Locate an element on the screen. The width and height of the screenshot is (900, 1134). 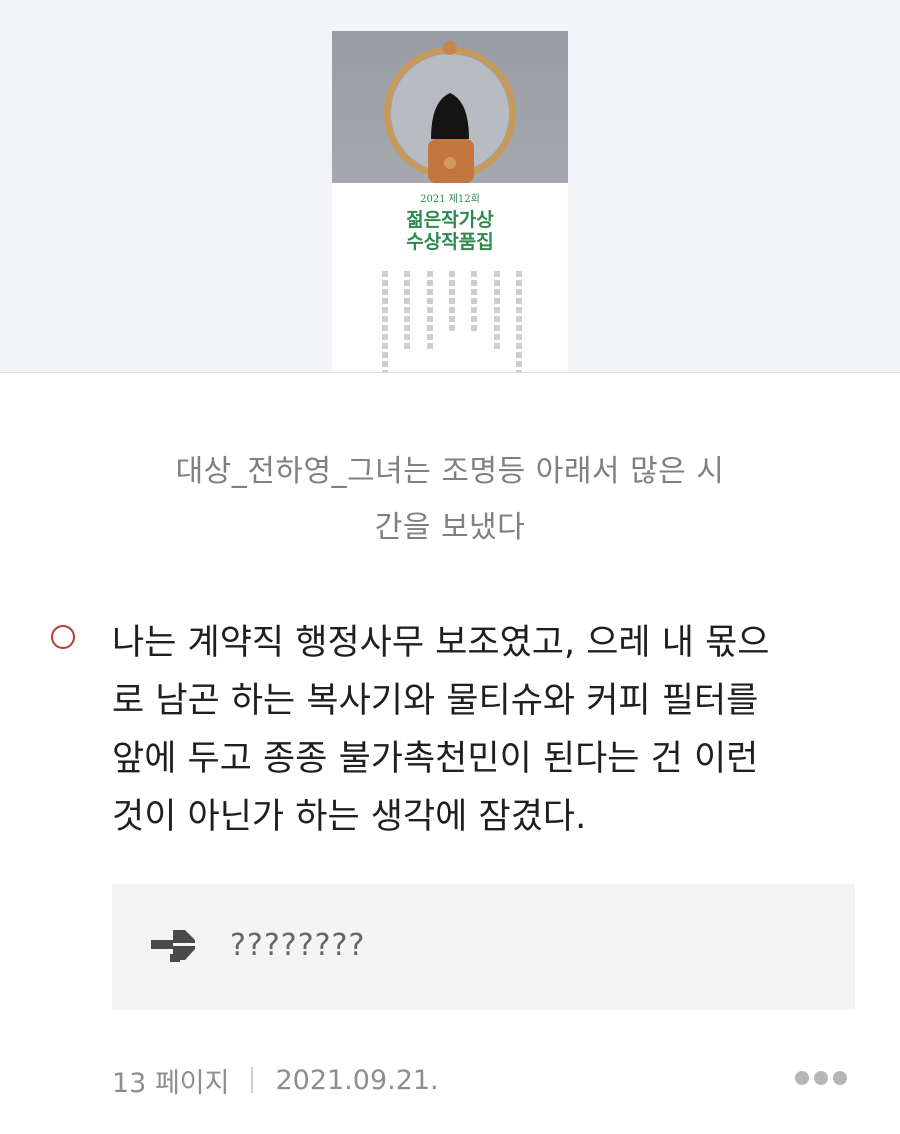
cover-title-line-1: 젊은작가상 is located at coordinates (450, 220).